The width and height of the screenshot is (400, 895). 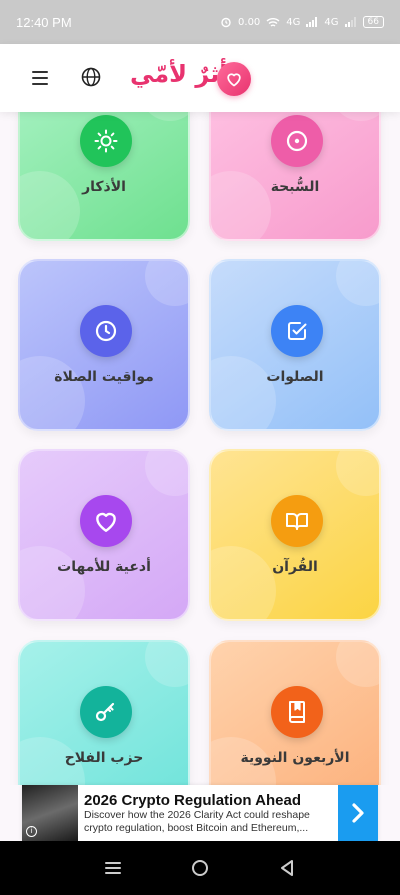 I want to click on card-mothers-duas: أدعية للأمهات, so click(x=104, y=535).